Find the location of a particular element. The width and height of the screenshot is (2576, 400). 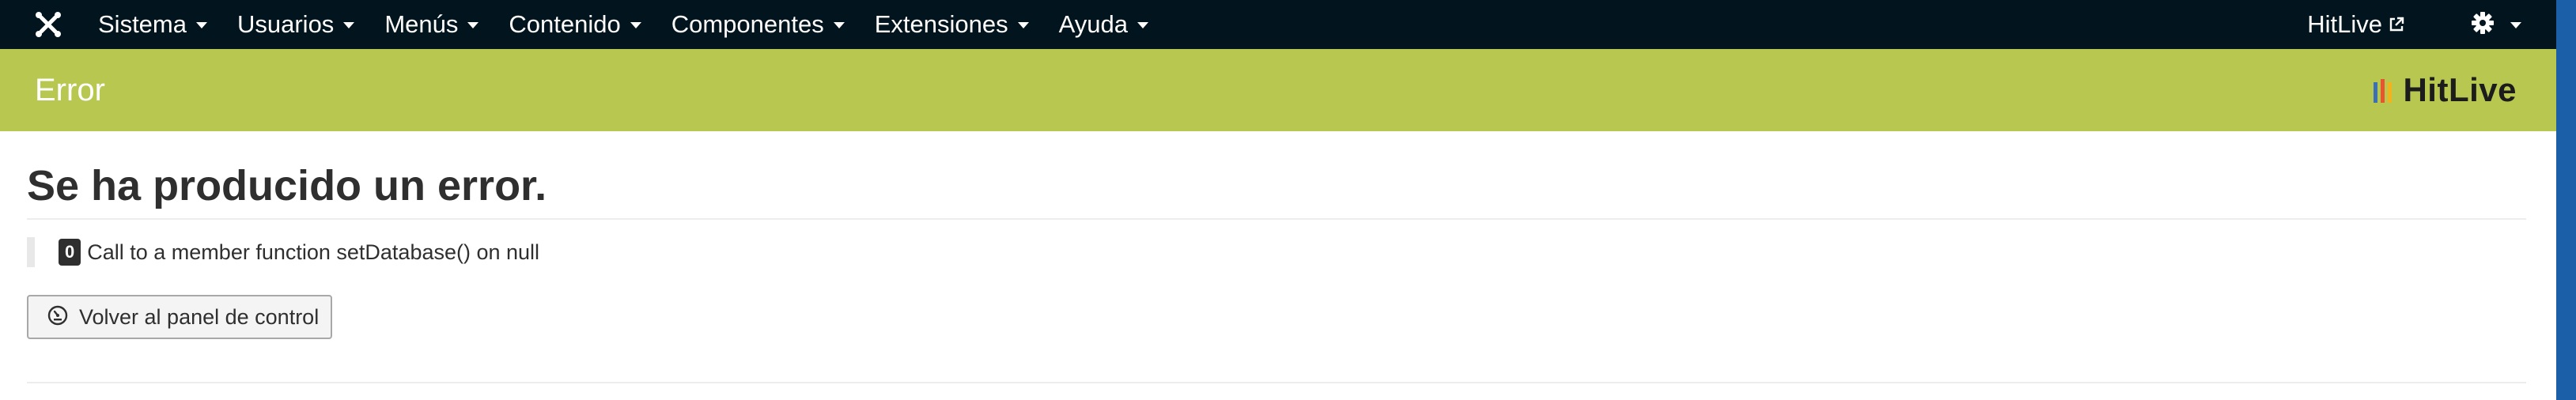

menu-label: Componentes is located at coordinates (748, 24).